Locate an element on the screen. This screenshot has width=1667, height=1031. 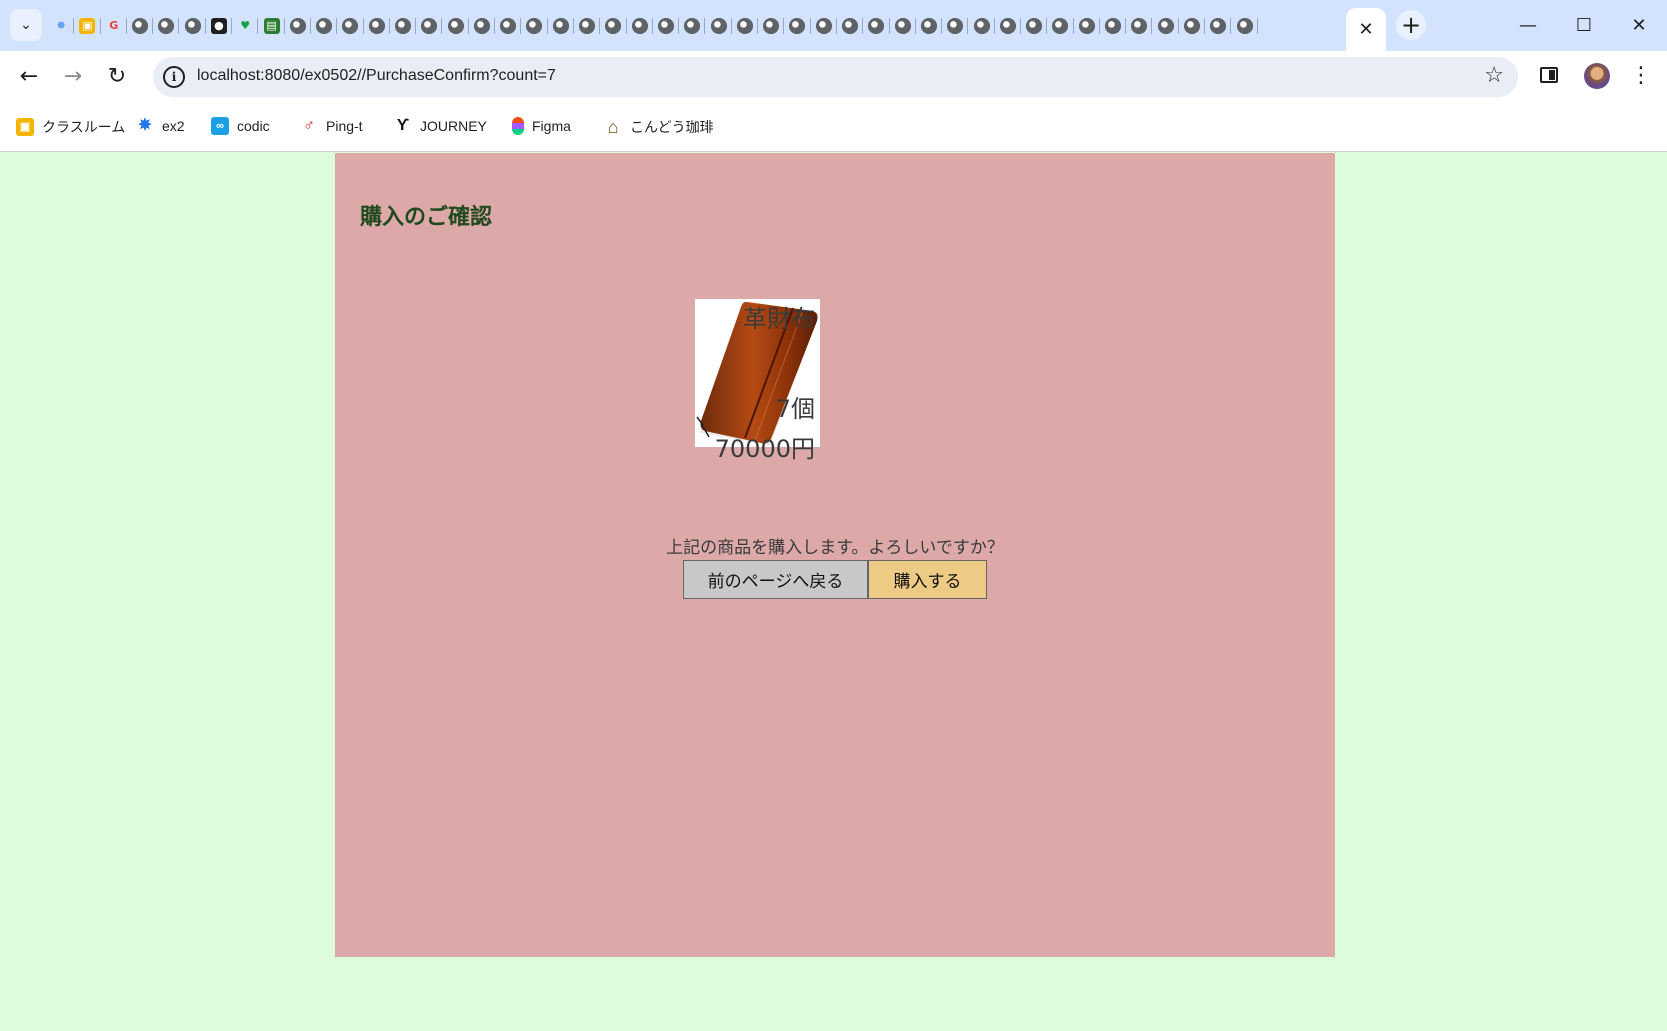
tab-strip: ⌄ ✵ ▣ G ● ♥ ▤ ✕ + — ☐ ✕ is located at coordinates (833, 25).